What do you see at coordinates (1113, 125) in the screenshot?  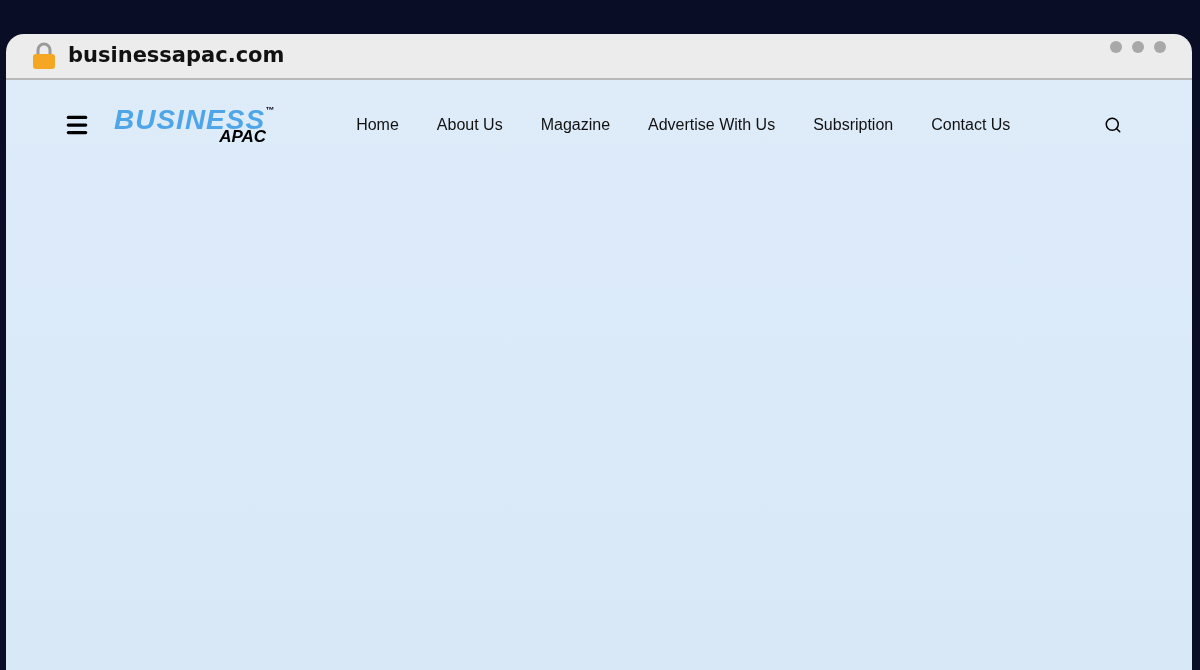 I see `search-icon` at bounding box center [1113, 125].